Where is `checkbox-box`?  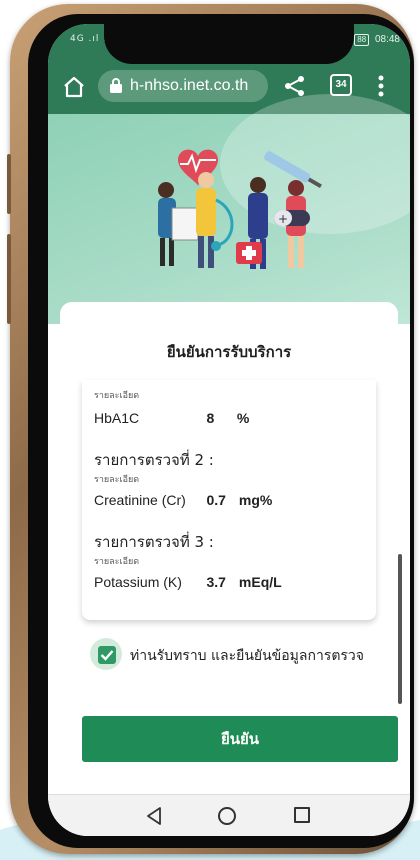
checkbox-box is located at coordinates (107, 655).